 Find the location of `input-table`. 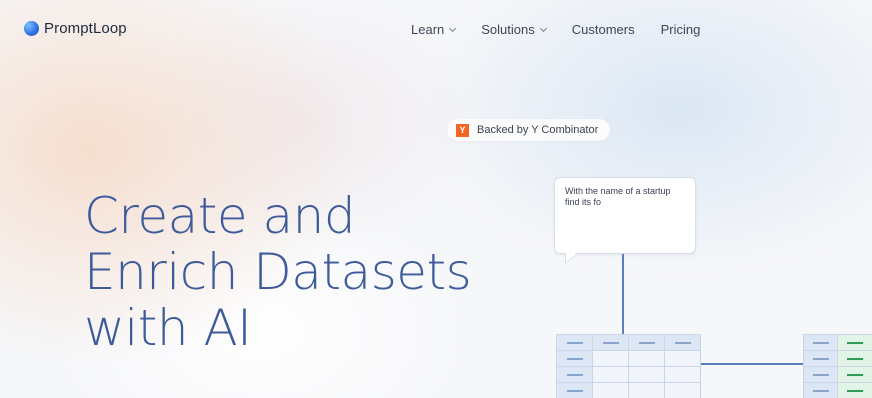

input-table is located at coordinates (628, 366).